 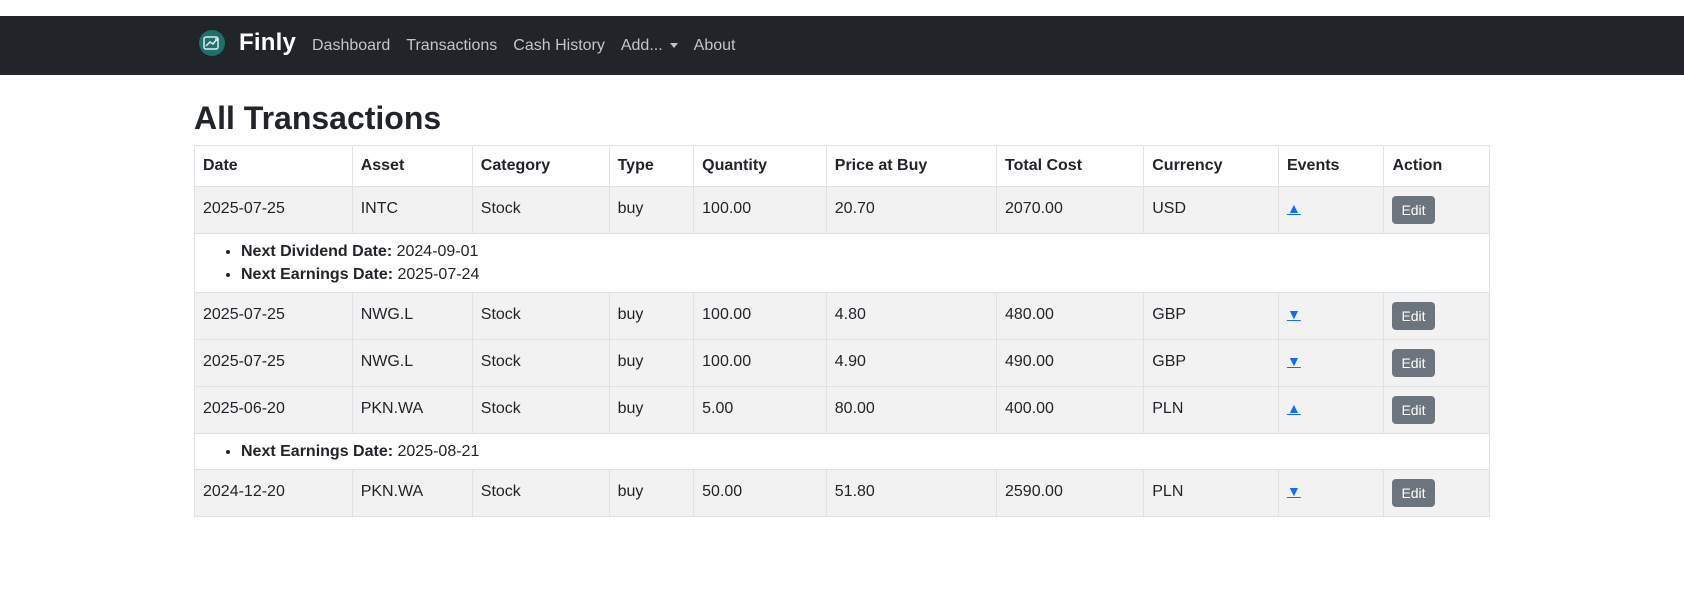 I want to click on cell-date: 2024-12-20, so click(x=273, y=493).